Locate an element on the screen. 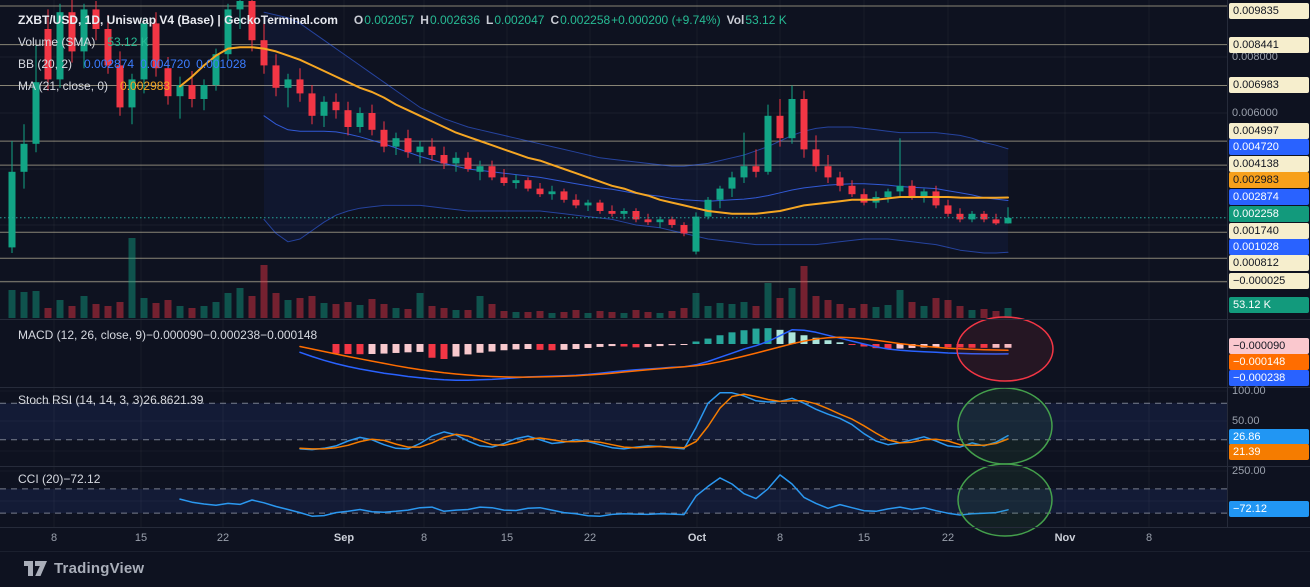 This screenshot has height=587, width=1310. volume-bars is located at coordinates (510, 278).